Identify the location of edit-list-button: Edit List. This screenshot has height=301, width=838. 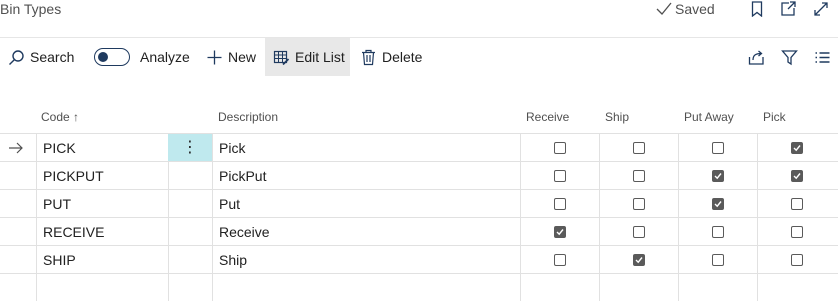
(307, 57).